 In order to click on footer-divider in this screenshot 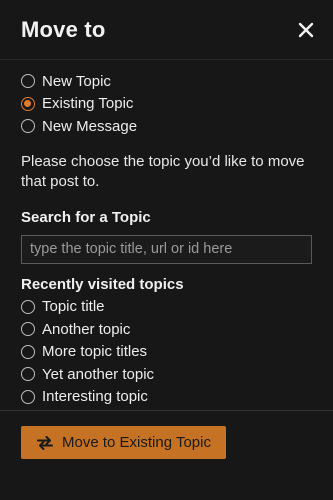, I will do `click(166, 410)`.